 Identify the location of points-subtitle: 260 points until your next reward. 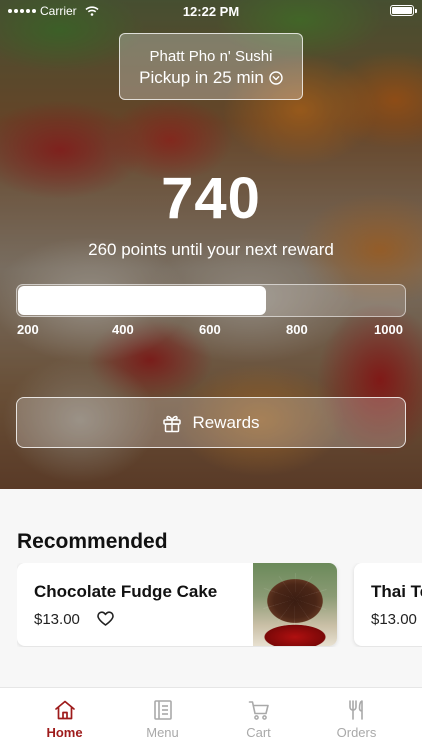
(211, 249).